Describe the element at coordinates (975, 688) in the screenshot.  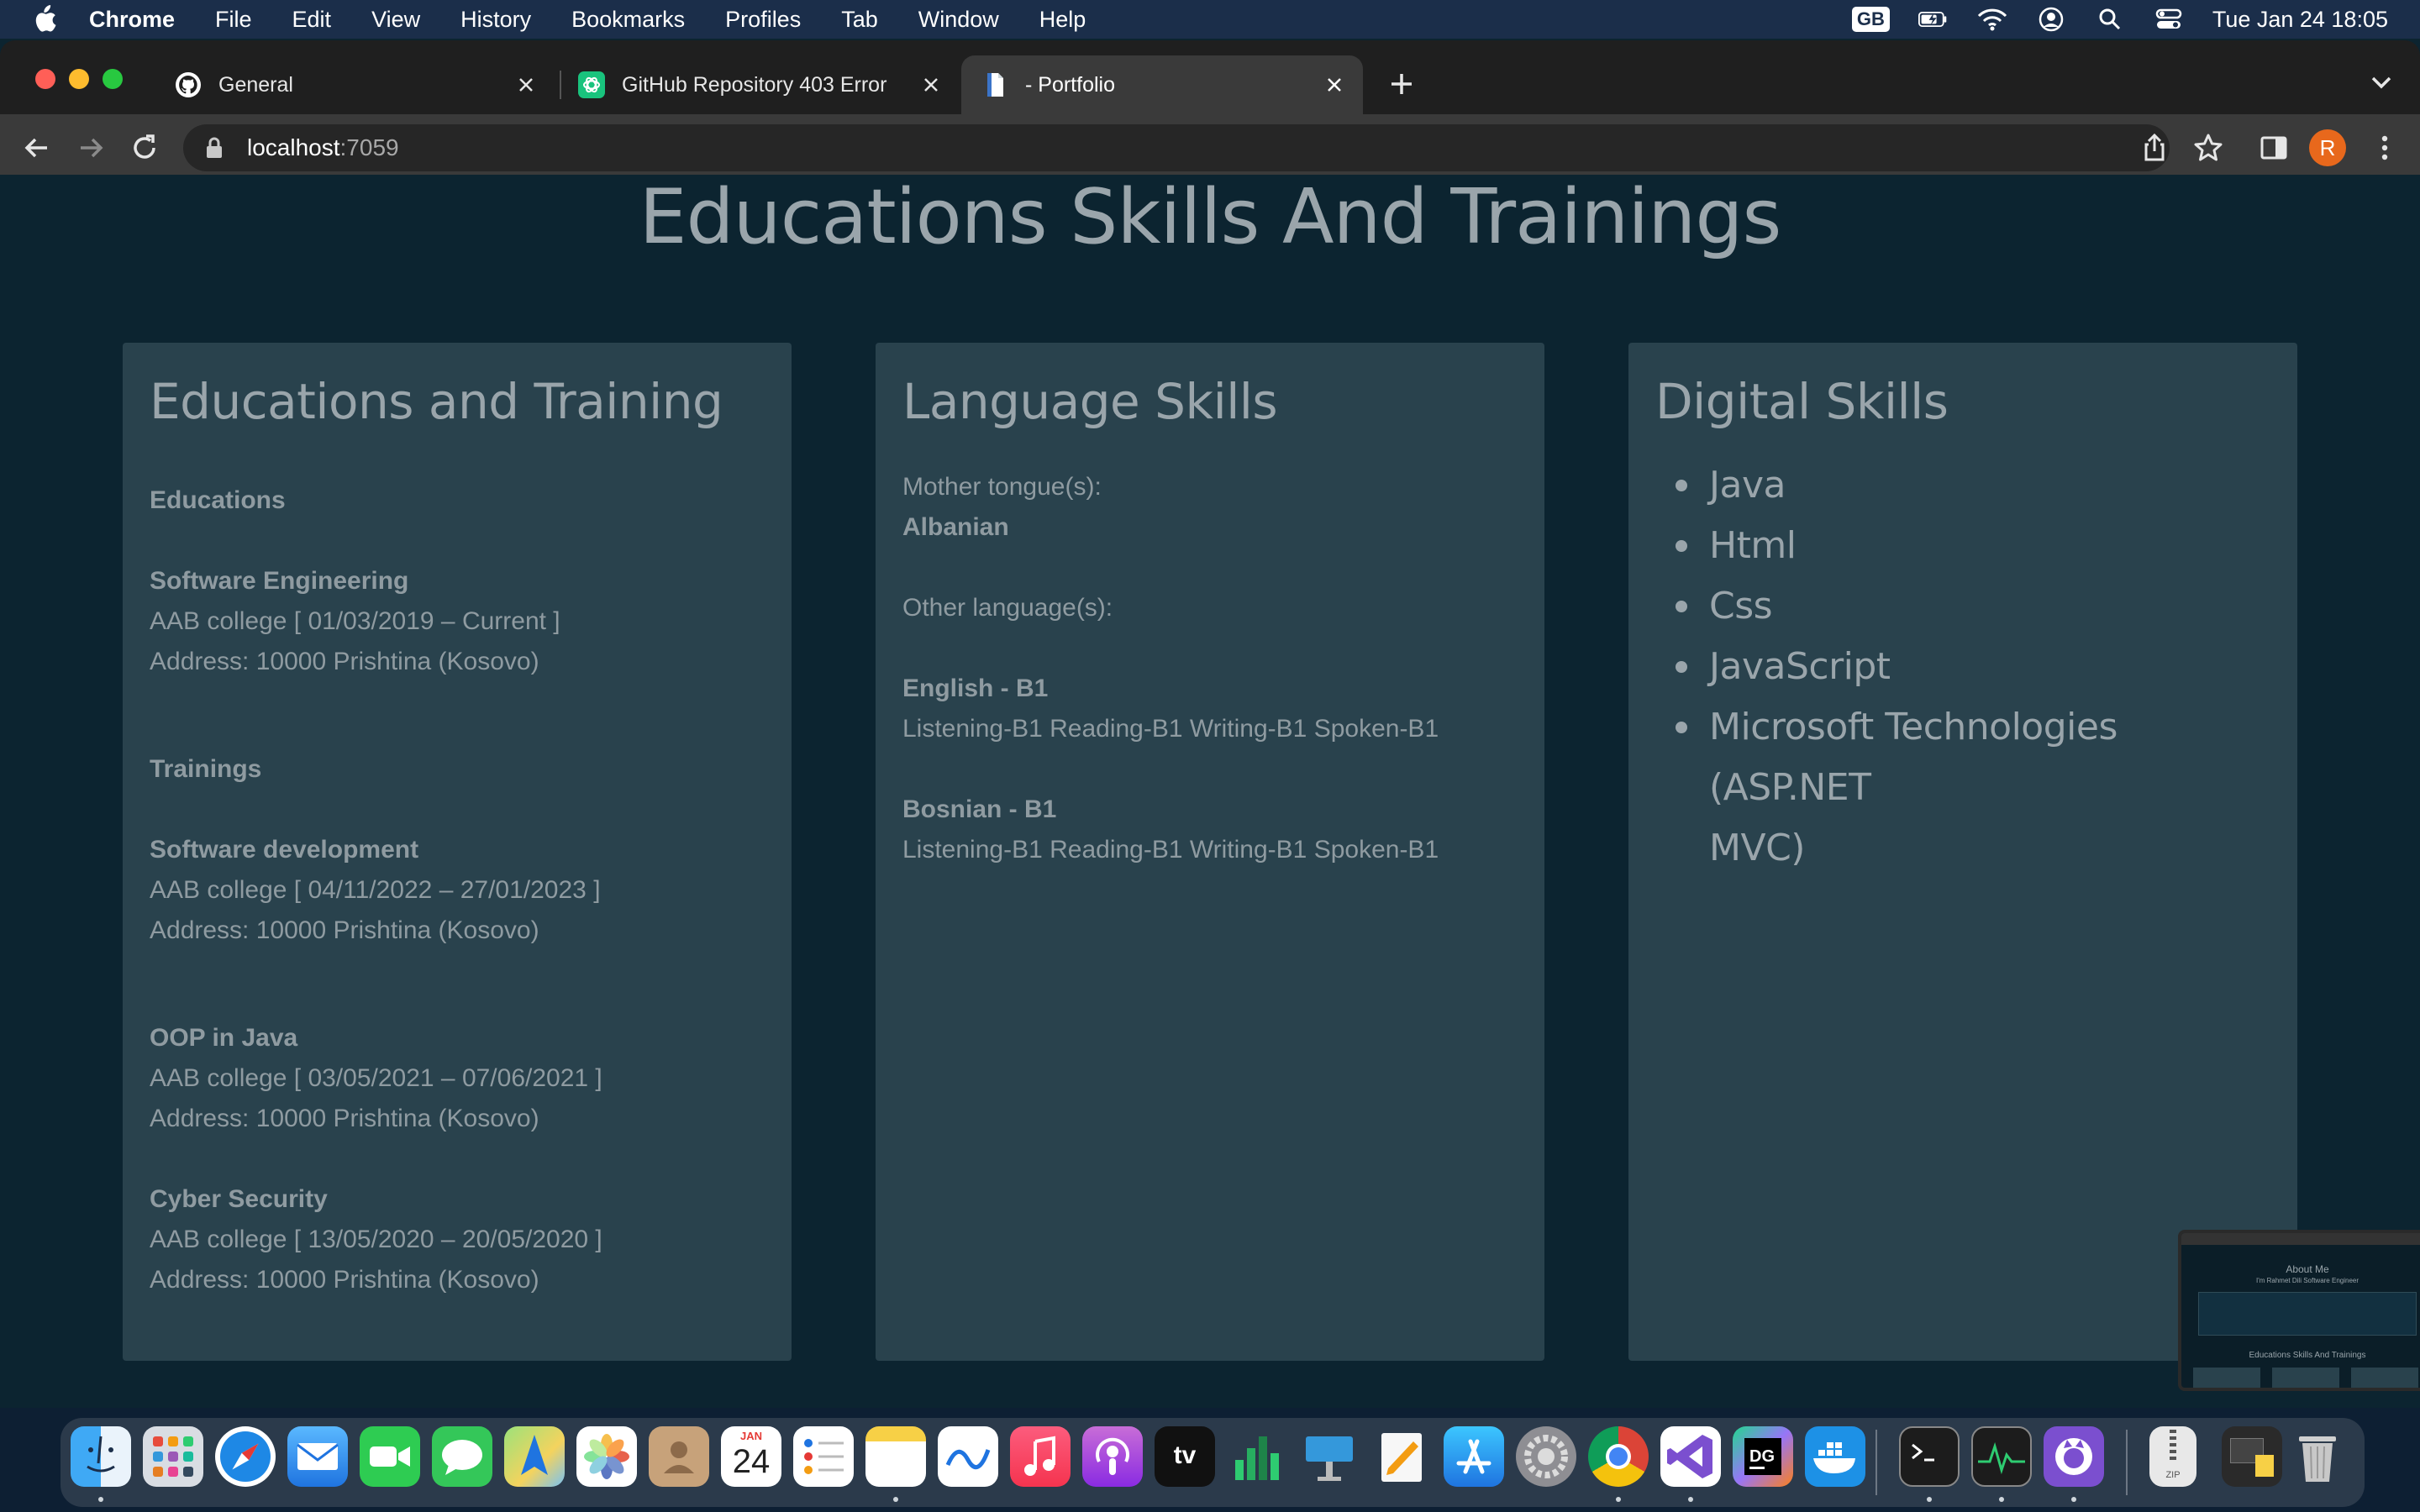
I see `language-name: English - B1` at that location.